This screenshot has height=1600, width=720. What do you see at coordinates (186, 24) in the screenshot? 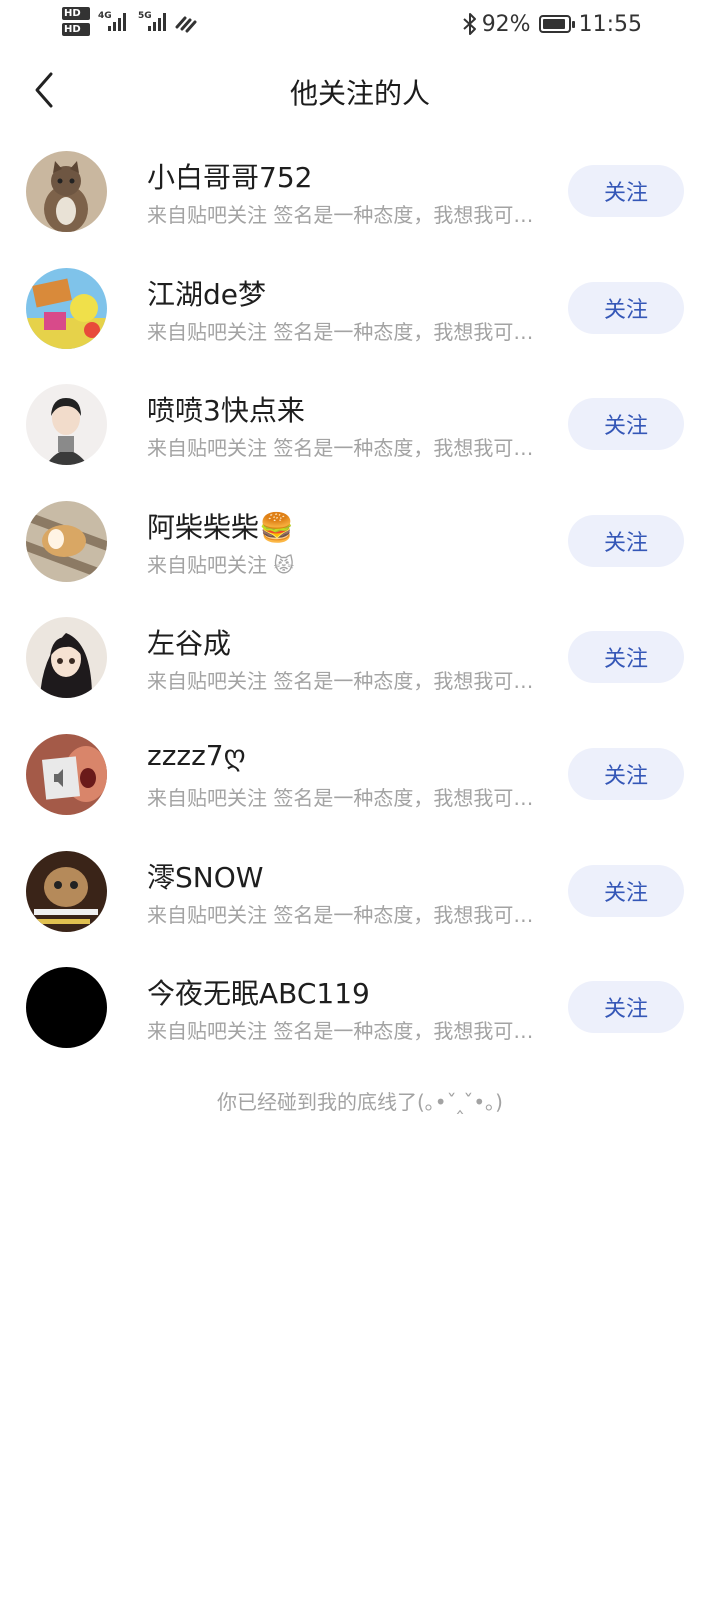
I see `wifi-link-icon` at bounding box center [186, 24].